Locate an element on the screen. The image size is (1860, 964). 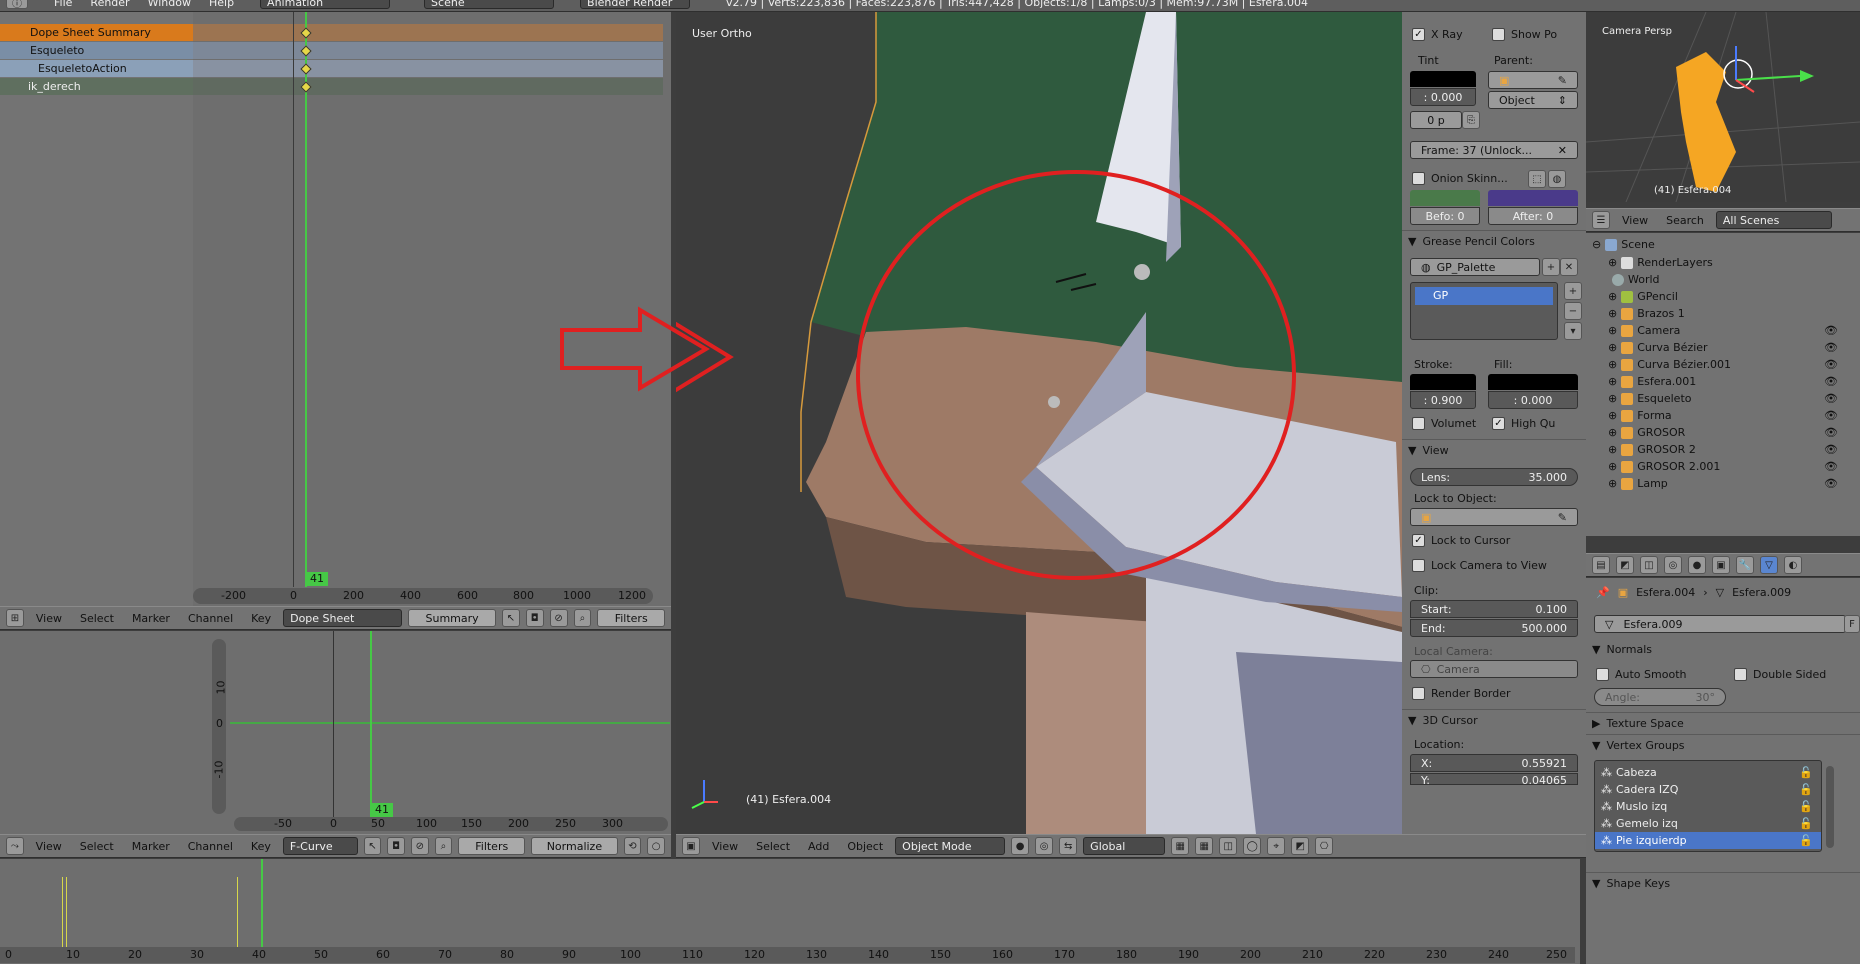
before-color-swatch is located at coordinates (1445, 198).